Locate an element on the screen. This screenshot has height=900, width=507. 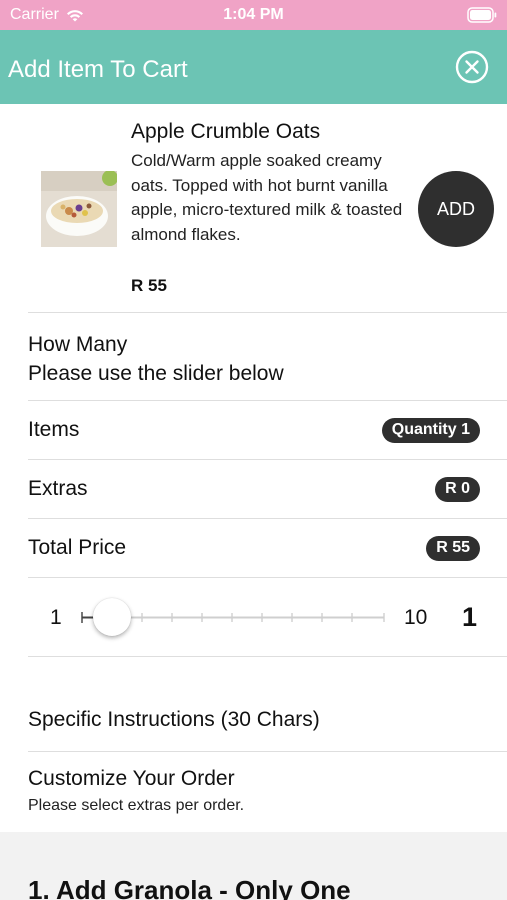
slider-value: 1 is located at coordinates (470, 617).